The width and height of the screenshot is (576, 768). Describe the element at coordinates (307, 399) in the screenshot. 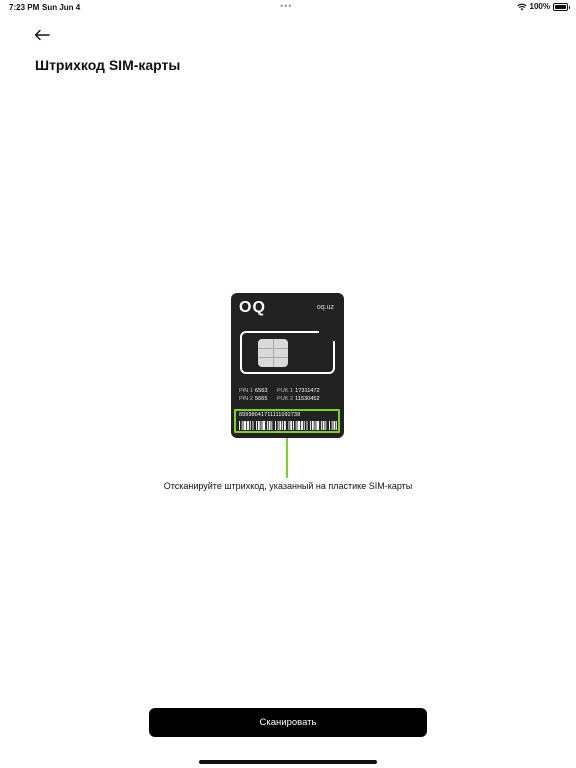

I see `puk2-value: 11530452` at that location.